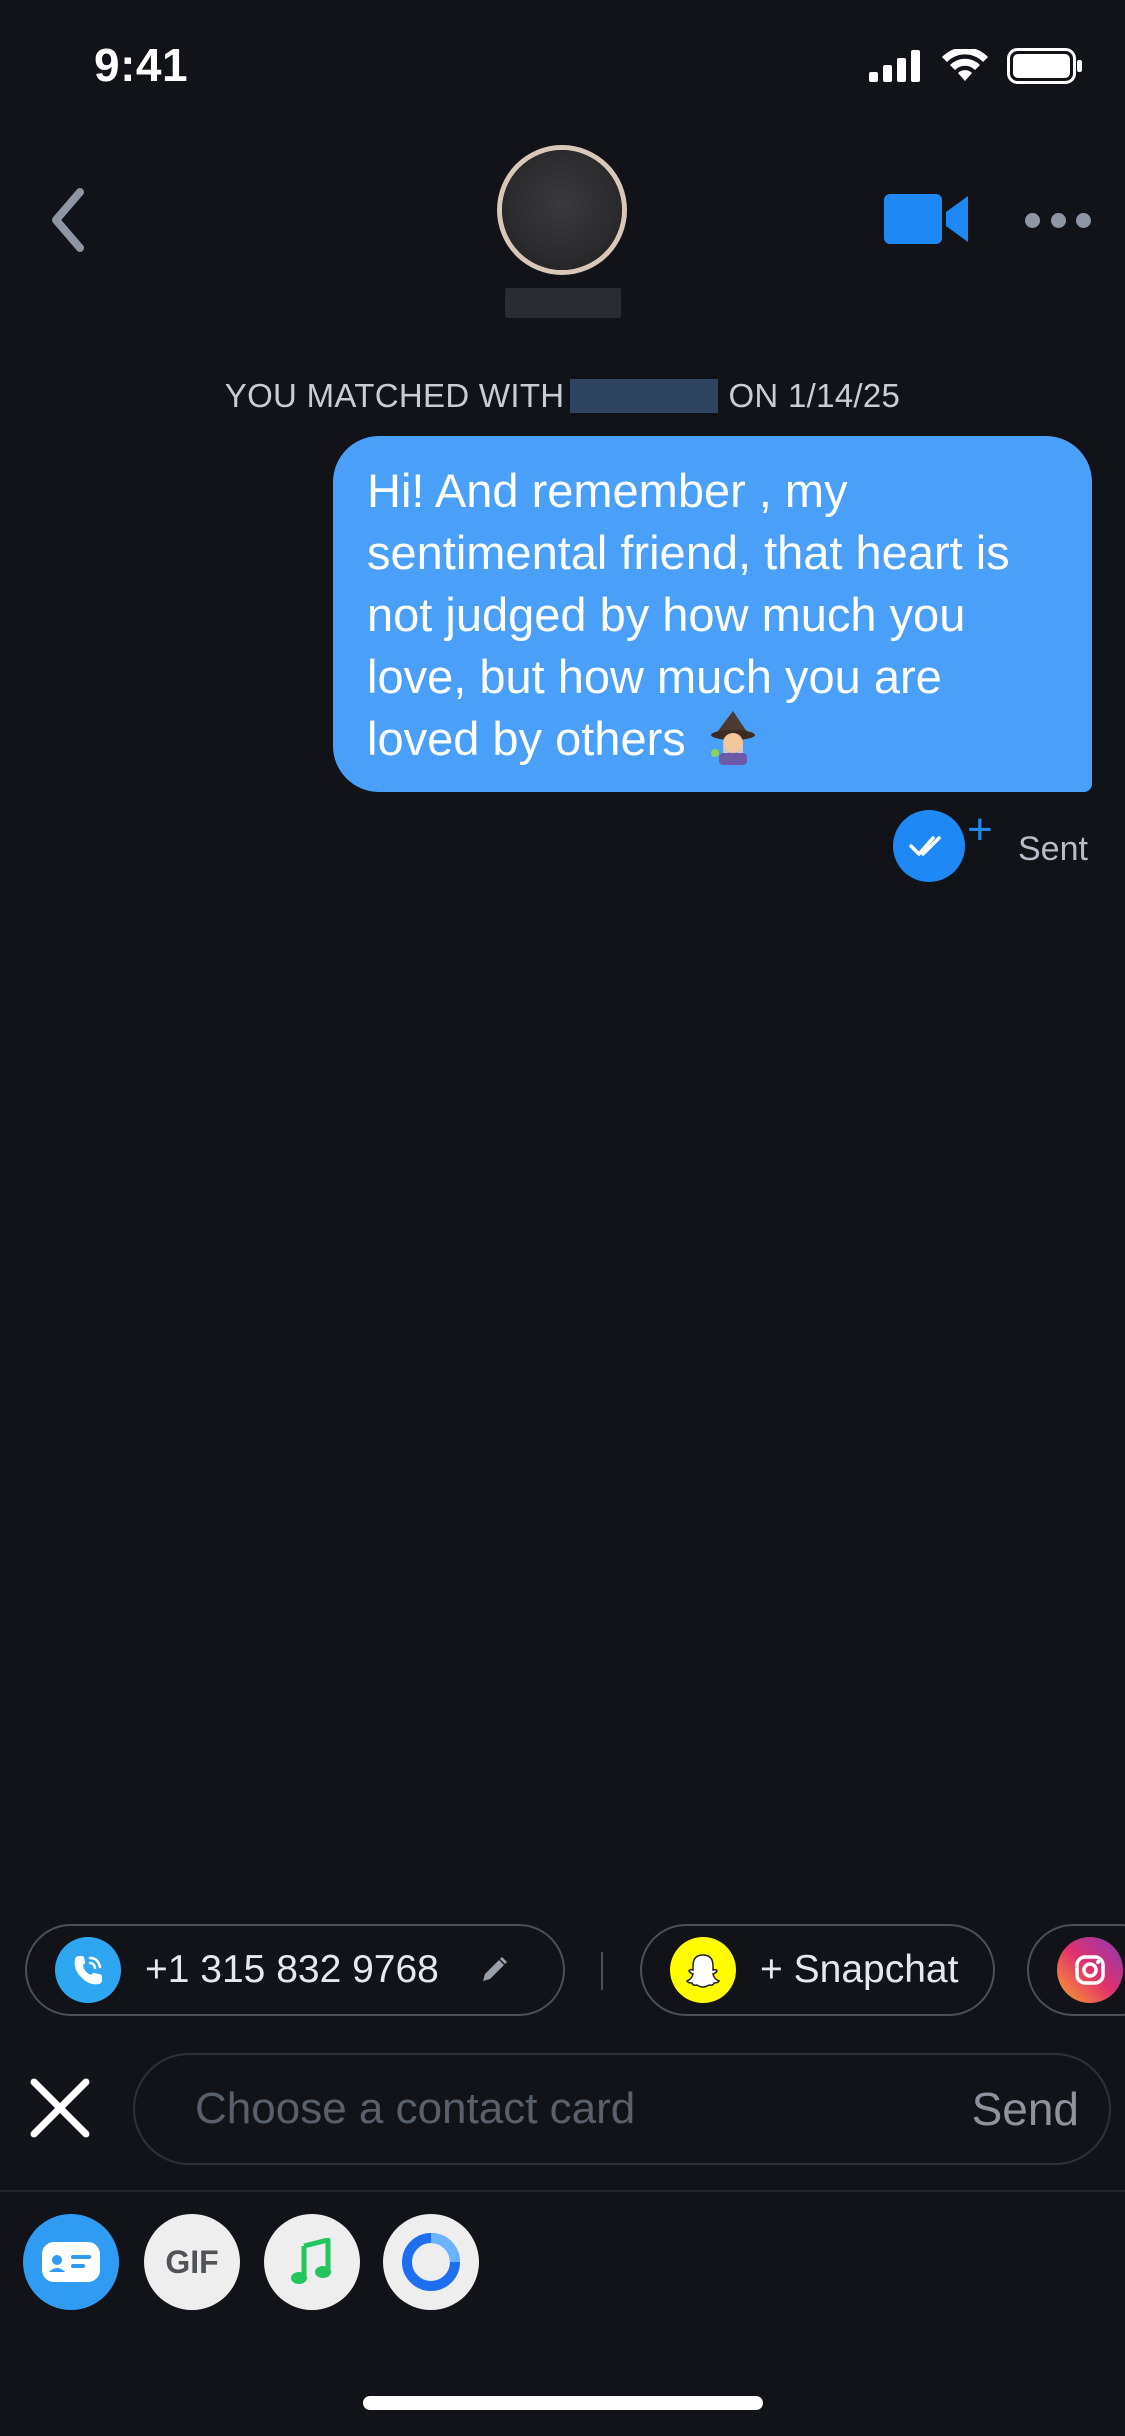 This screenshot has width=1125, height=2436. What do you see at coordinates (965, 65) in the screenshot?
I see `wifi-icon` at bounding box center [965, 65].